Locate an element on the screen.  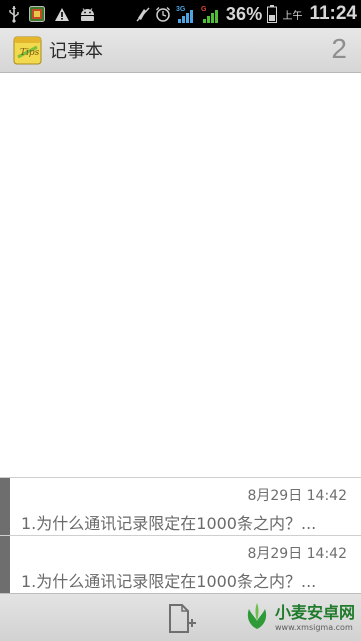
new-note-icon is located at coordinates (182, 619).